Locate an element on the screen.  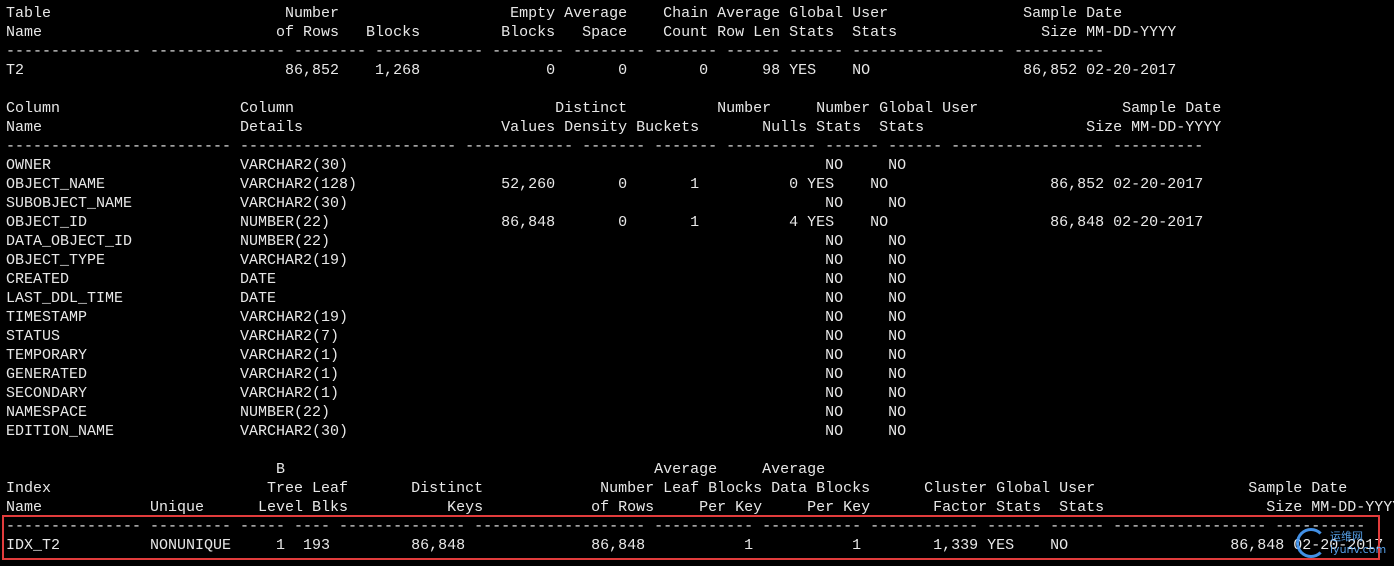
watermark-logo-icon is located at coordinates (1311, 543).